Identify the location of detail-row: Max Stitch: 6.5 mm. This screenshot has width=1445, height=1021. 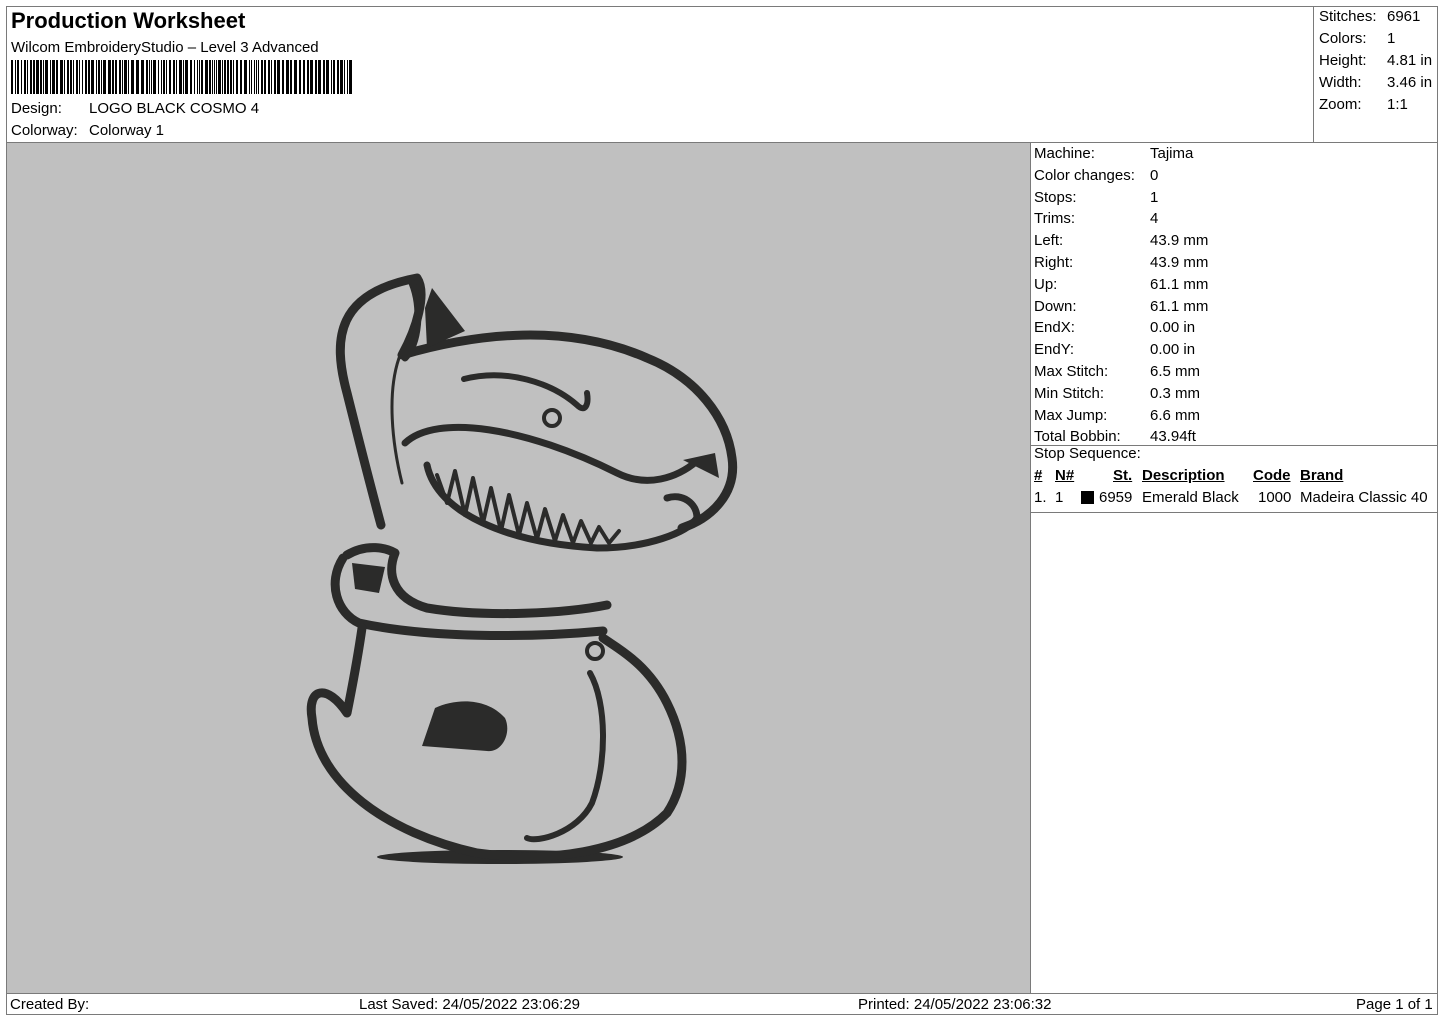
(1117, 371).